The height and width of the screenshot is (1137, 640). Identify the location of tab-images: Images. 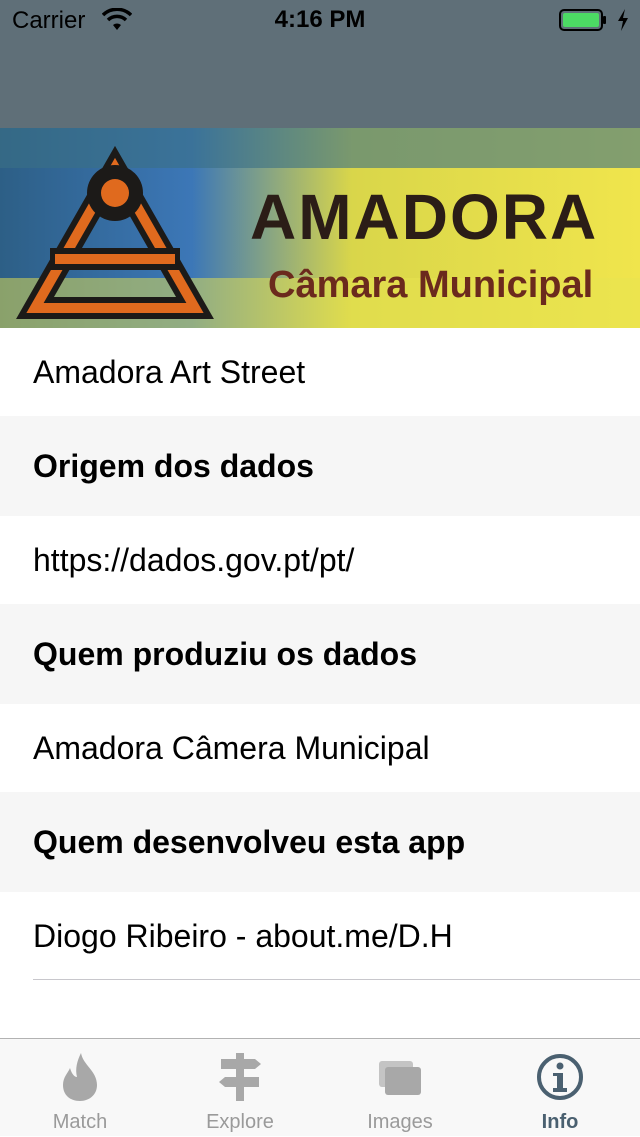
(400, 1088).